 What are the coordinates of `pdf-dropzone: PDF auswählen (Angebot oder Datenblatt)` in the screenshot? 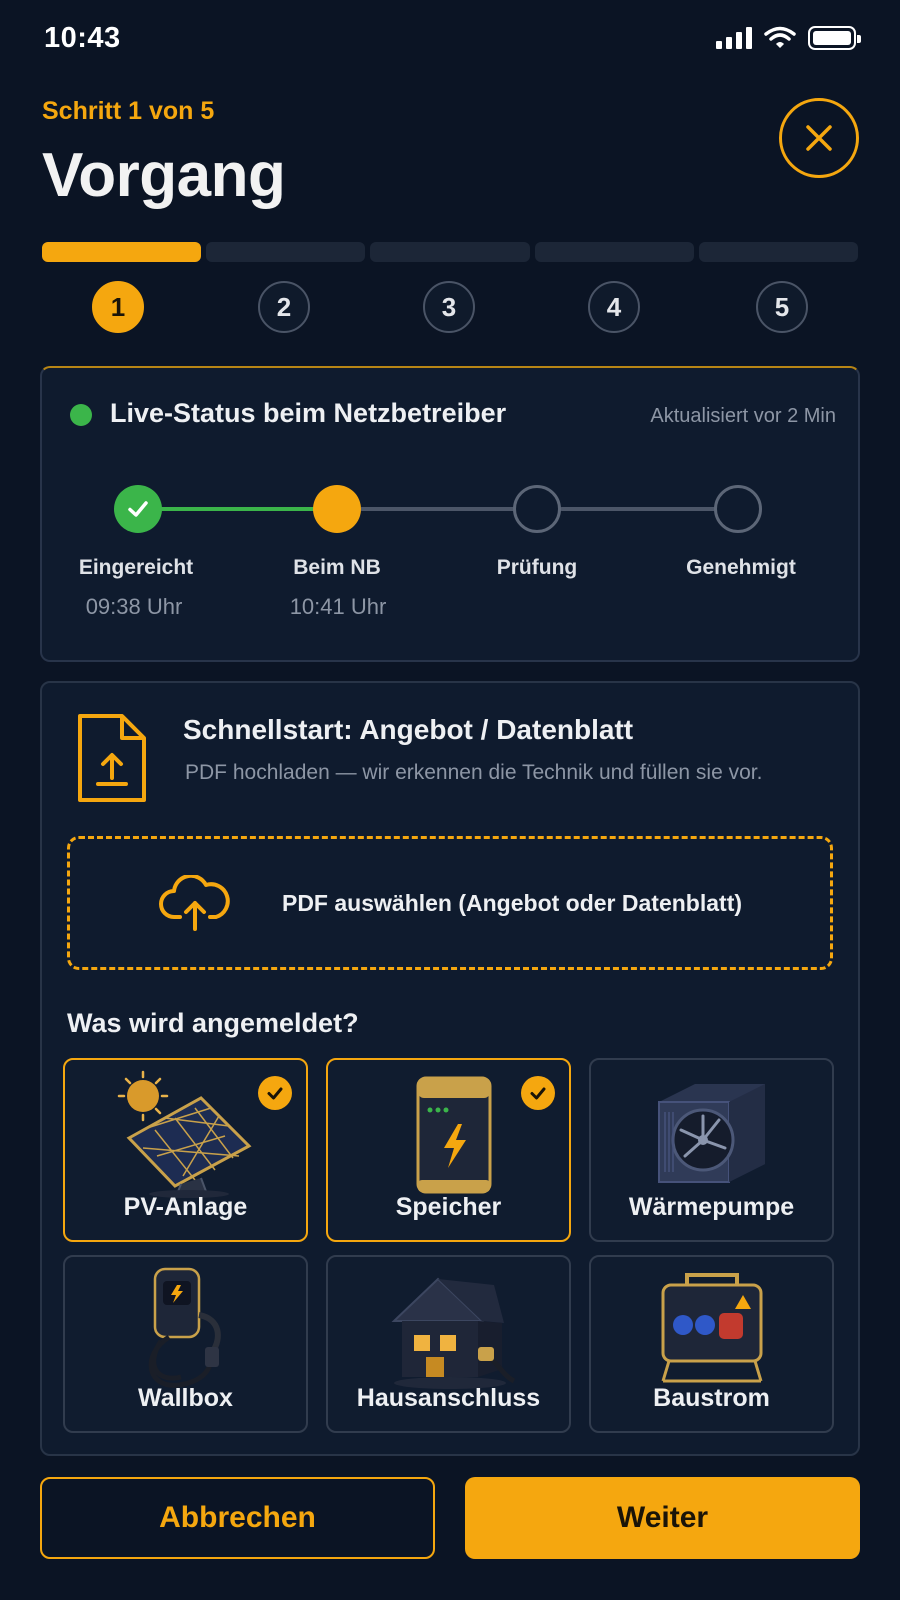 It's located at (450, 903).